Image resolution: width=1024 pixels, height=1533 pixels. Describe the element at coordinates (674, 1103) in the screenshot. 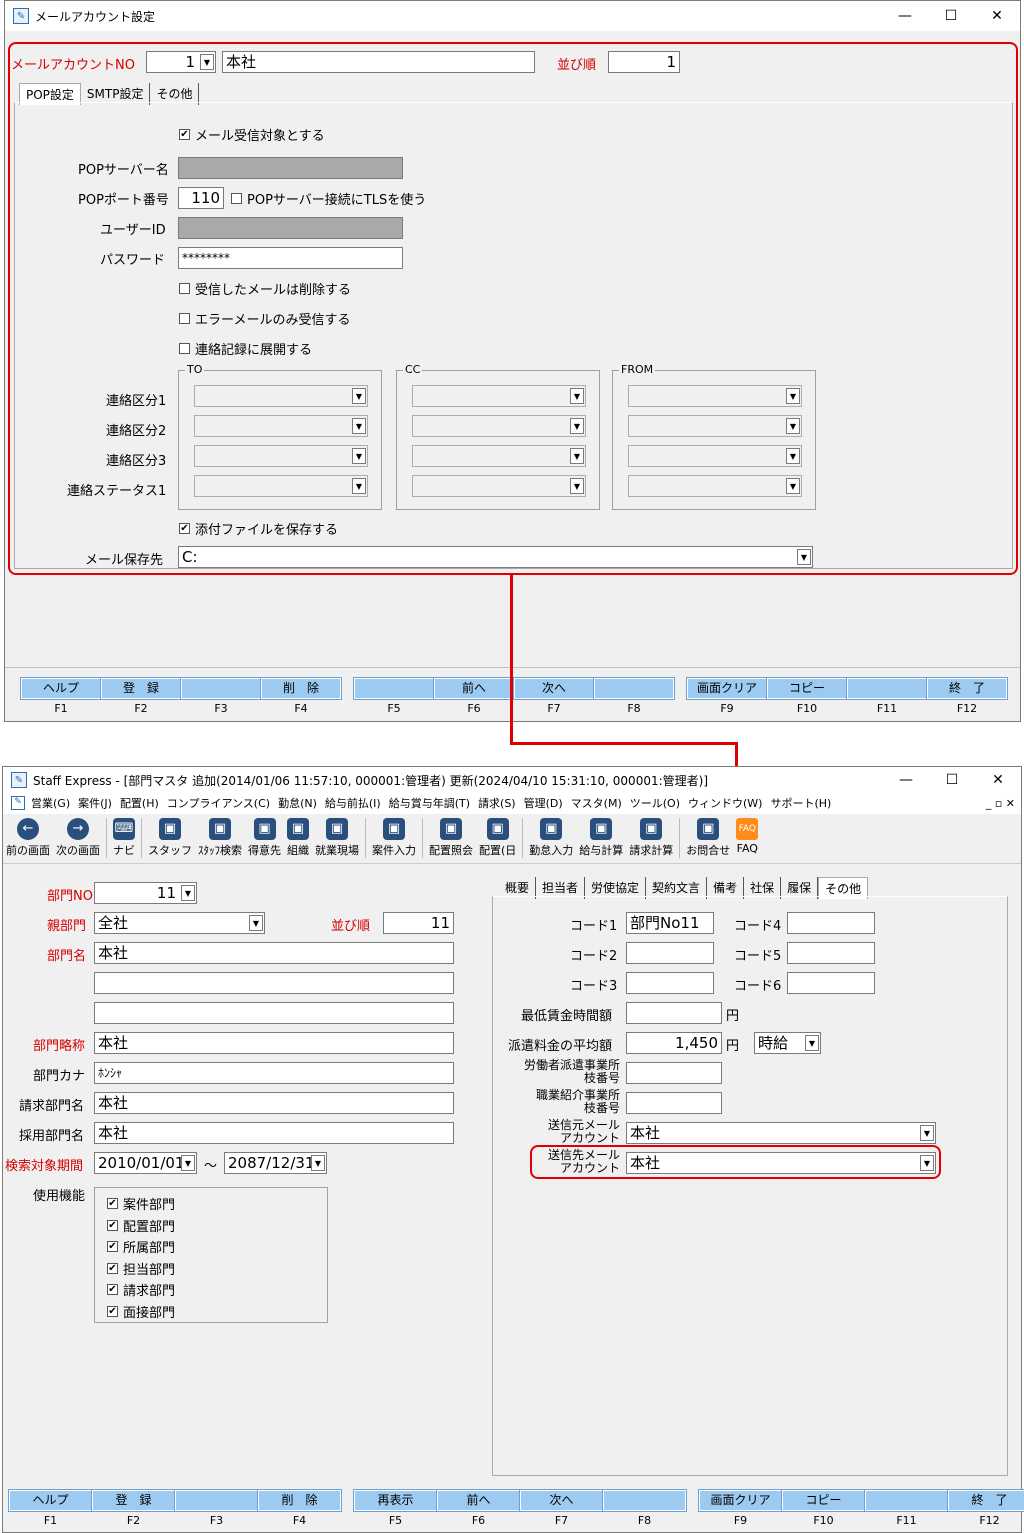

I see `placement-branch-input` at that location.